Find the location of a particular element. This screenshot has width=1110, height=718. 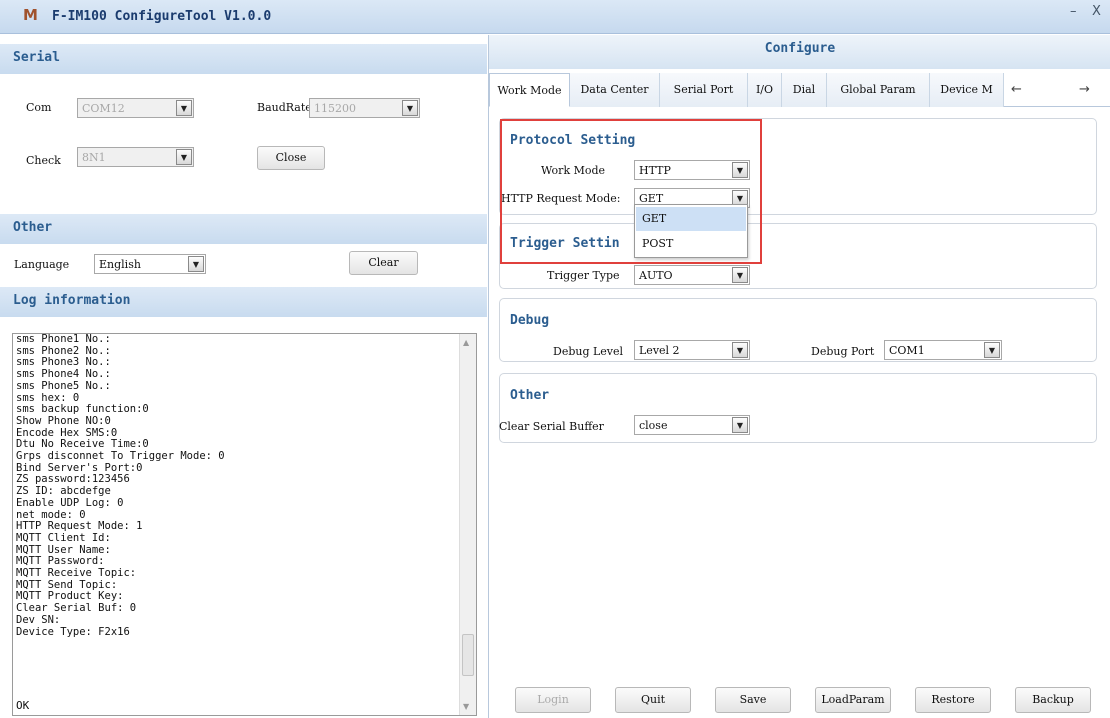

log-heading: Log information is located at coordinates (243, 302).